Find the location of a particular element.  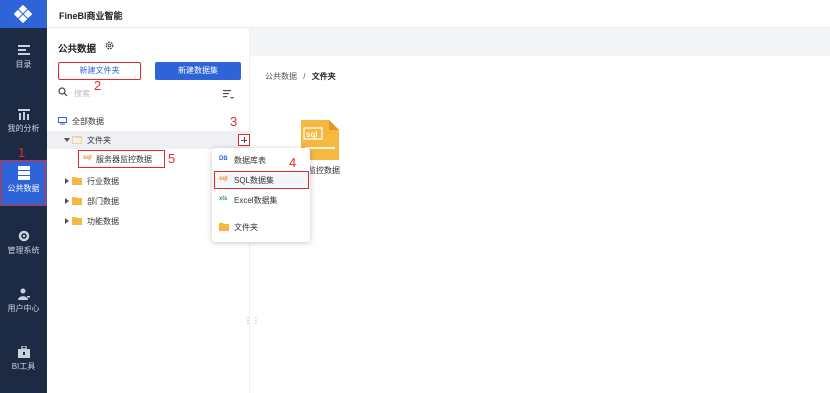

left-nav: 目录 我的分析 公共数据 管理系统 用户中心 BI工具 1 is located at coordinates (23, 196).